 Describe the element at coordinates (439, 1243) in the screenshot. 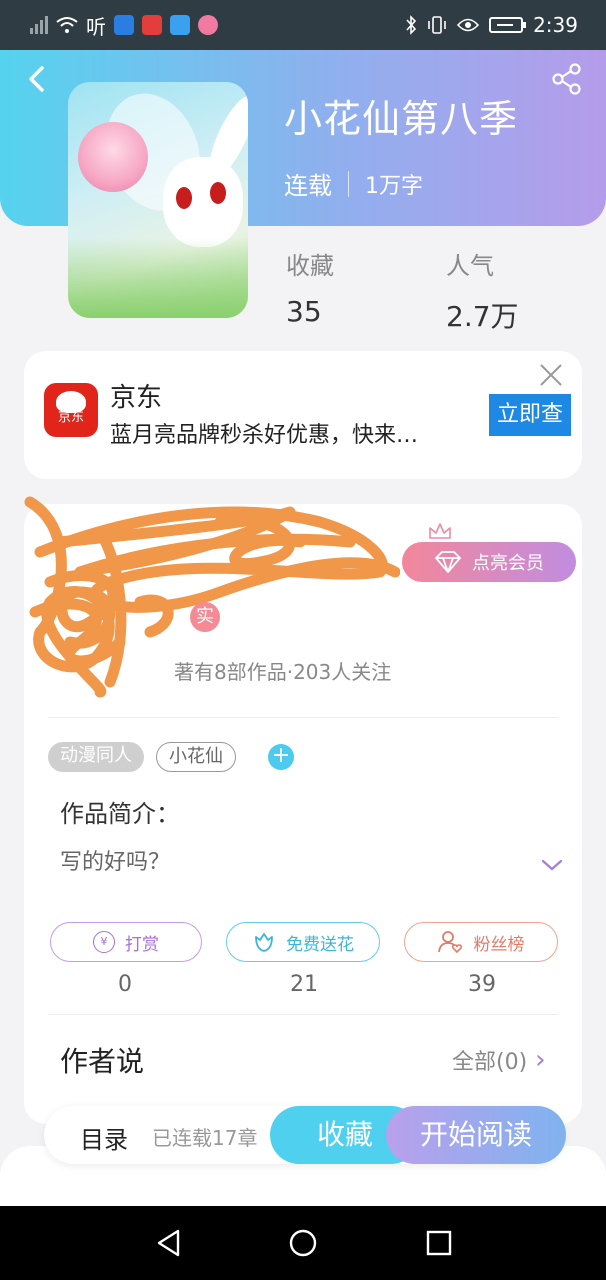

I see `nav-recent-apps-icon` at that location.